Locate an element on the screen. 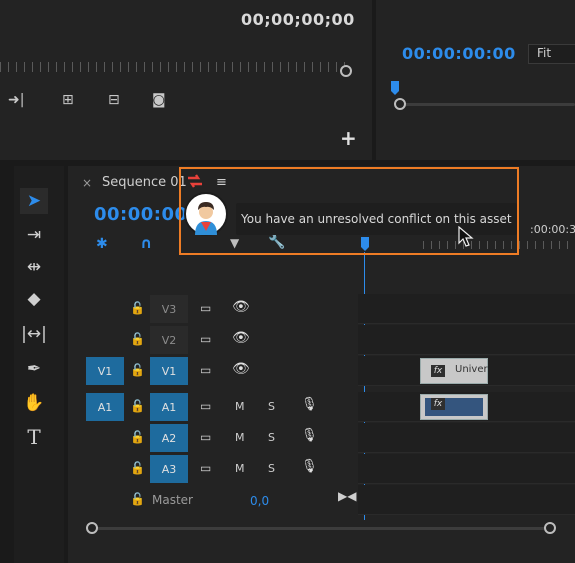  source-time-ruler is located at coordinates (172, 67).